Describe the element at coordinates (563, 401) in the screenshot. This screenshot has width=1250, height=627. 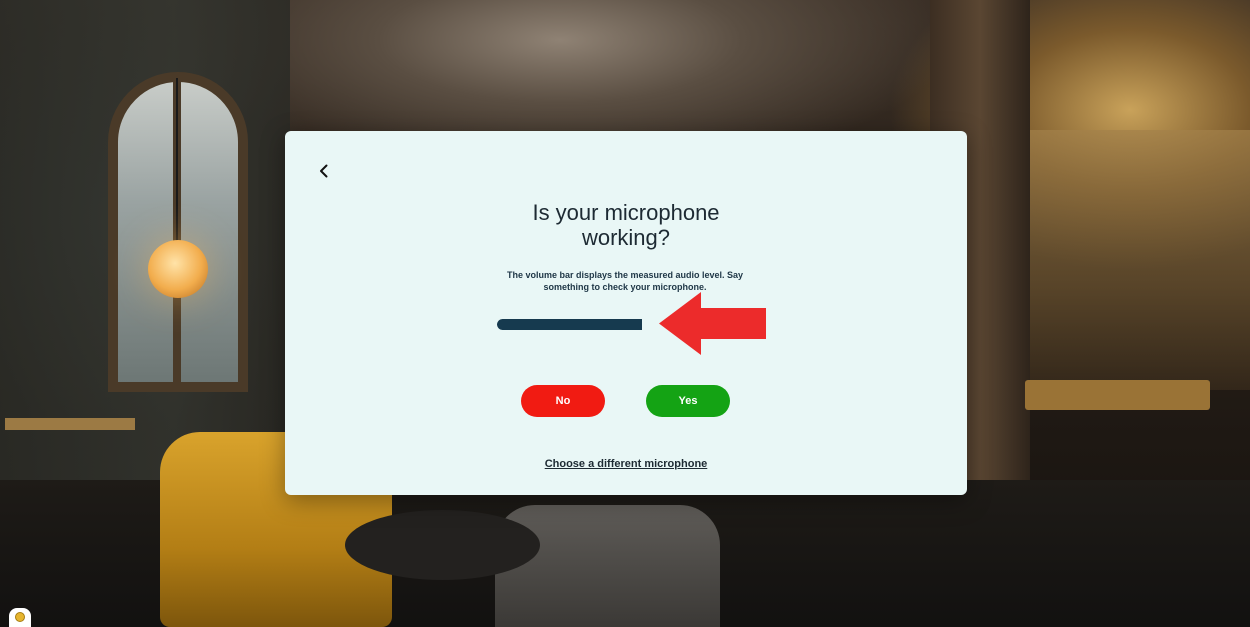
I see `no-button: No` at that location.